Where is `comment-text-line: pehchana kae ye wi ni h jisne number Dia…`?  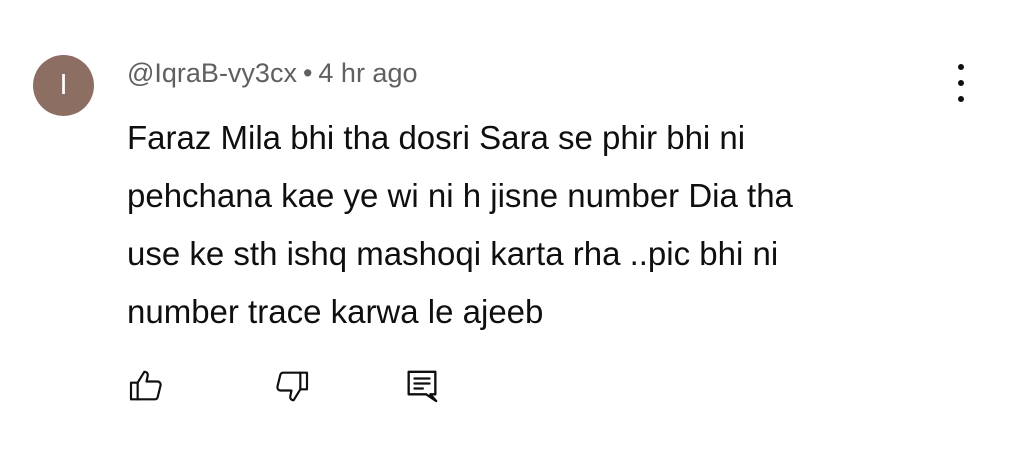 comment-text-line: pehchana kae ye wi ni h jisne number Dia… is located at coordinates (460, 195).